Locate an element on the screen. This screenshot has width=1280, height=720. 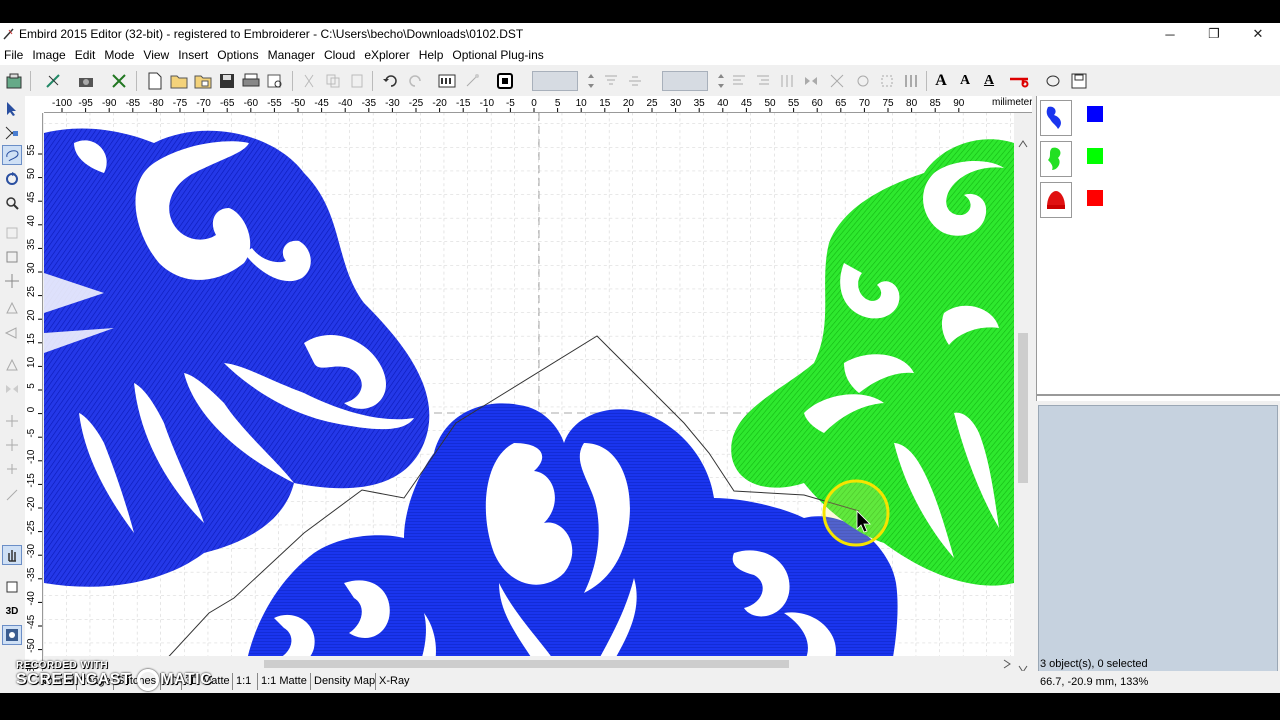
rectangle-icon is located at coordinates (12, 233).